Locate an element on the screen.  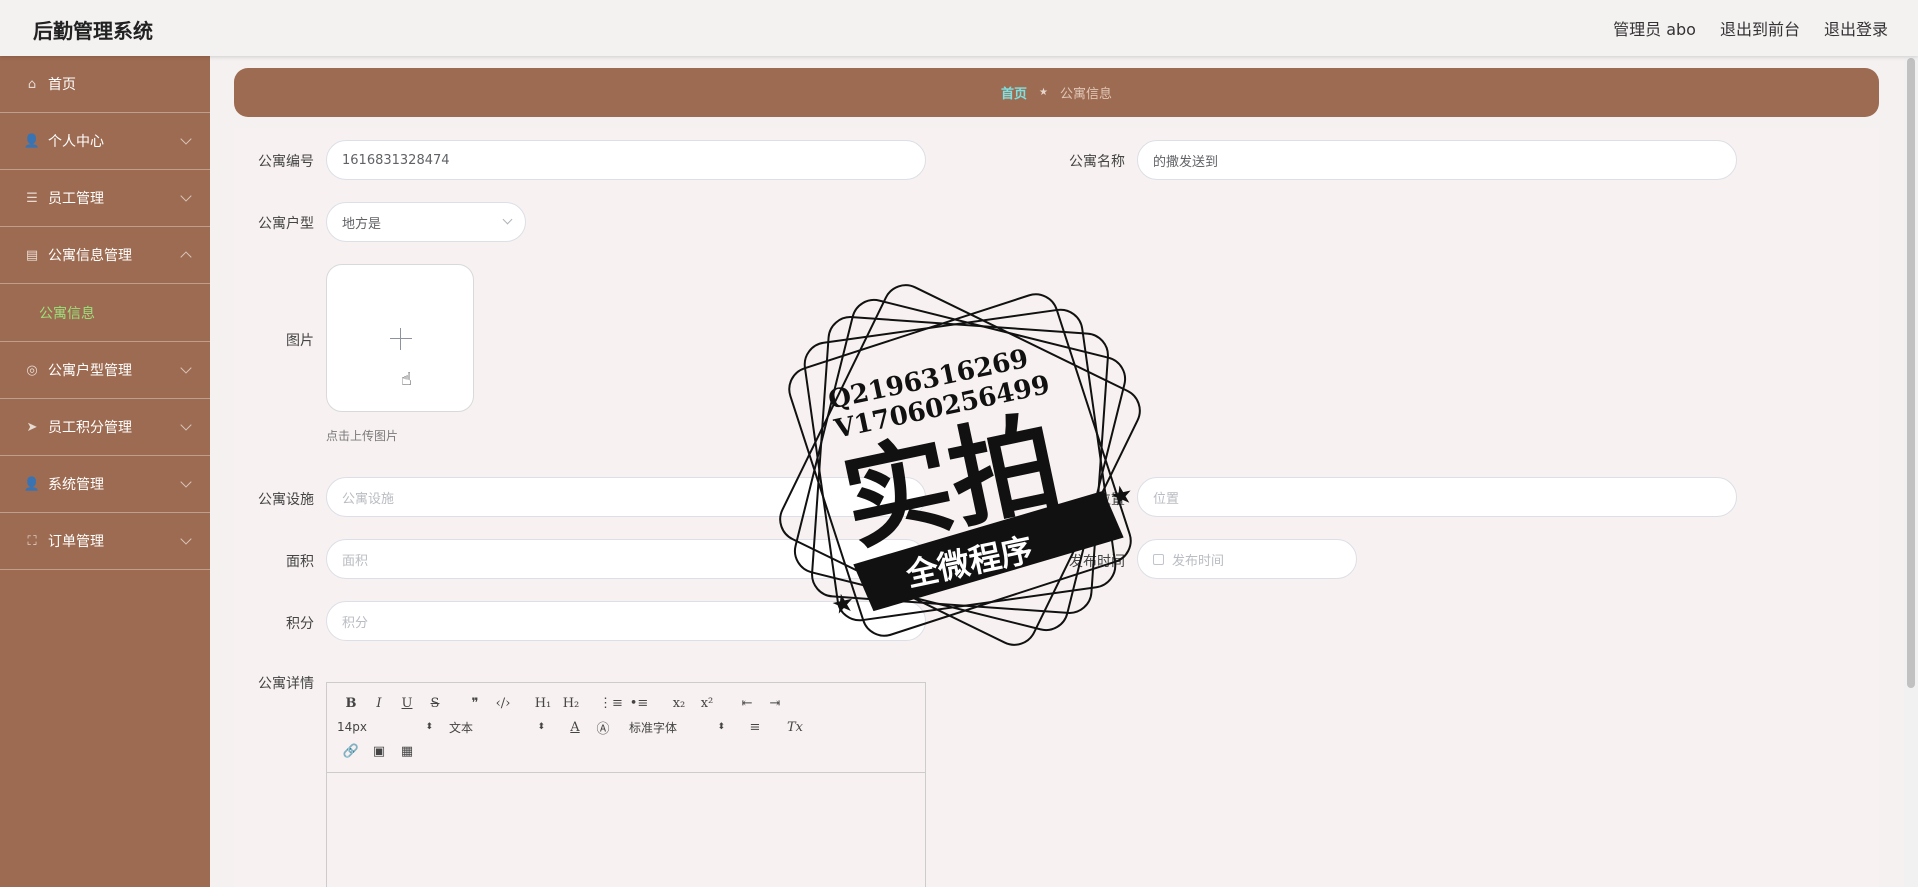
send-icon: ➤ is located at coordinates (32, 427).